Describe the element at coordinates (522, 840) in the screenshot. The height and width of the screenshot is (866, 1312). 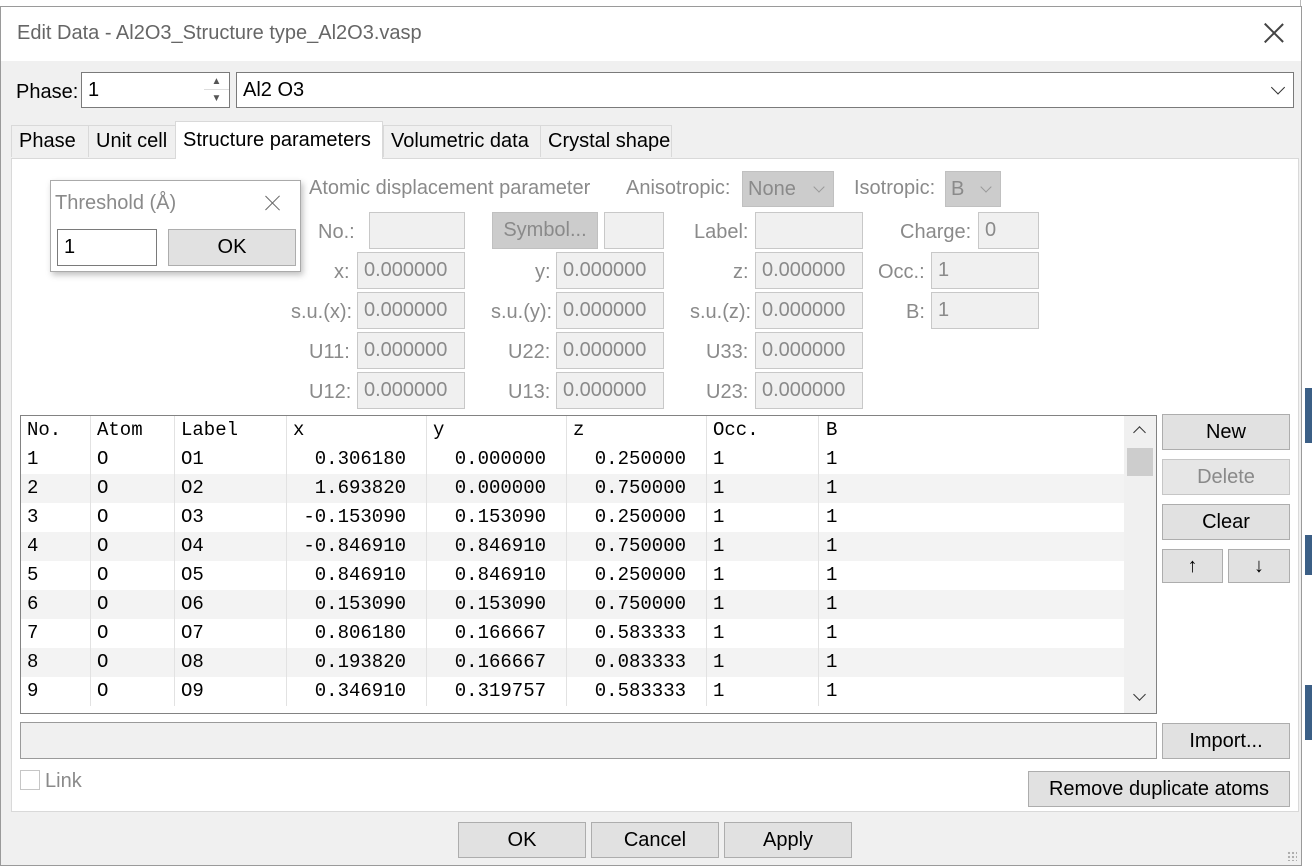
I see `ok-button: OK` at that location.